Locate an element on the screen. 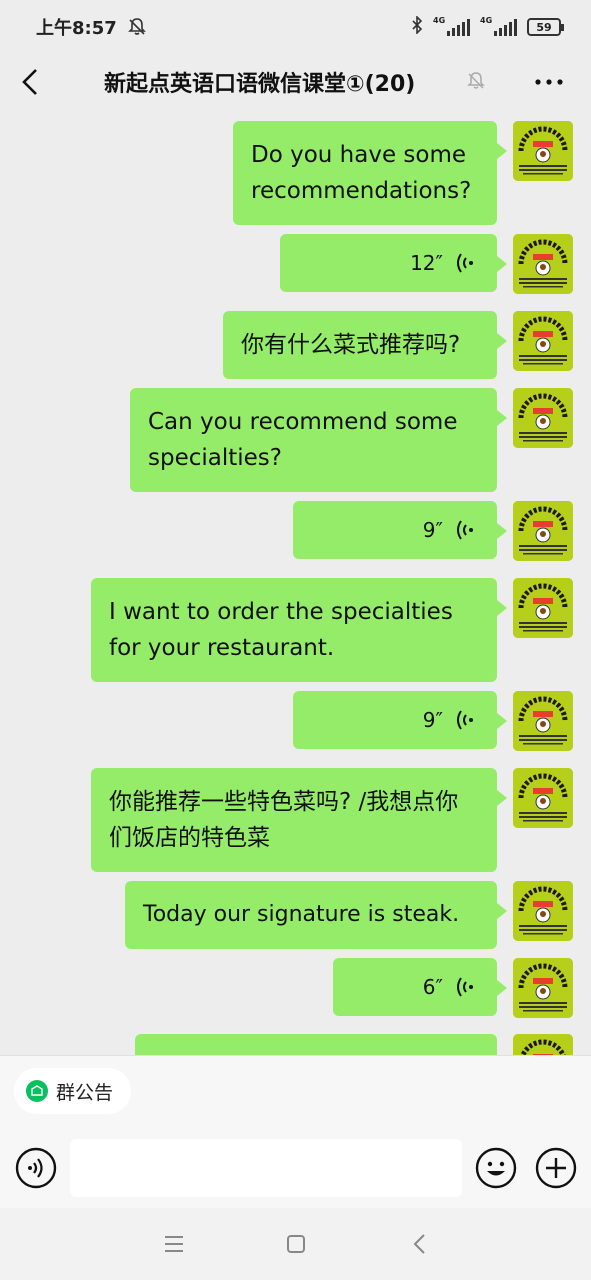 This screenshot has height=1280, width=591. back-arrow-icon is located at coordinates (31, 82).